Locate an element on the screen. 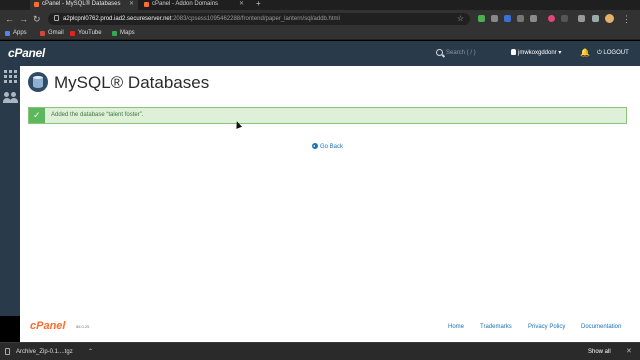  bookmark-gmail: Gmail is located at coordinates (52, 33).